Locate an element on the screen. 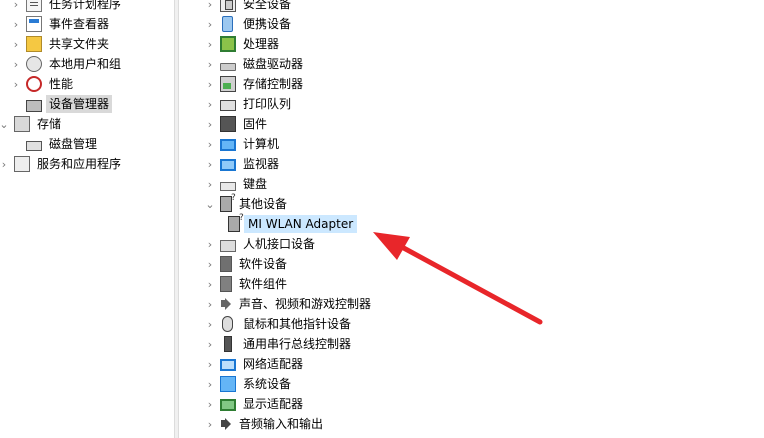  red-arrow-icon is located at coordinates (458, 278).